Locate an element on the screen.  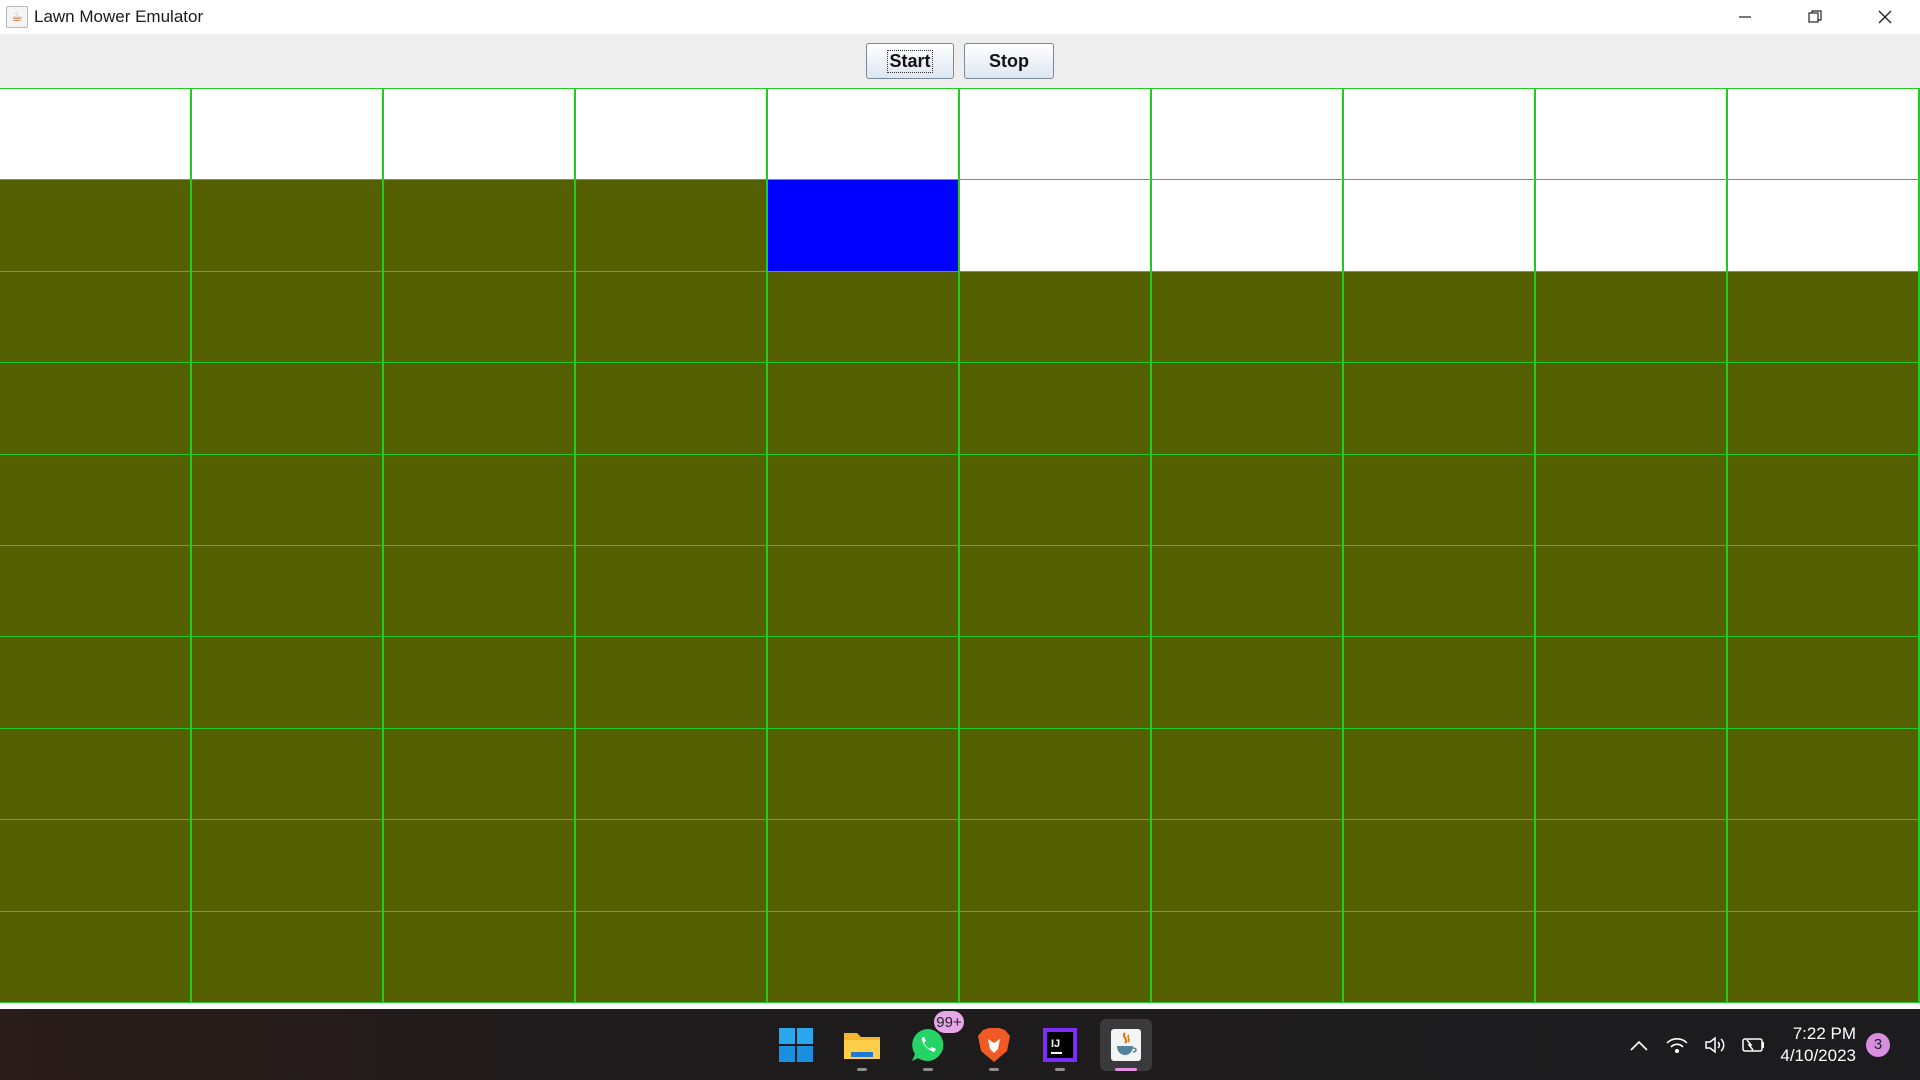
file-explorer-button is located at coordinates (862, 1045).